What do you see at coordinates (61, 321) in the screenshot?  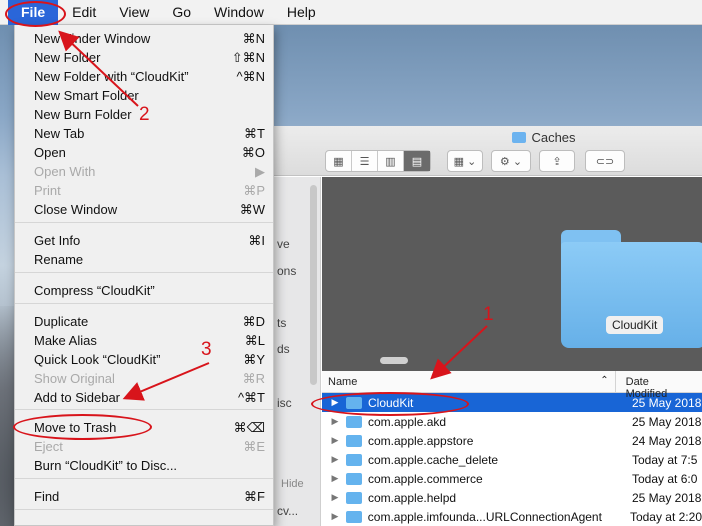 I see `menu-item-label: Duplicate` at bounding box center [61, 321].